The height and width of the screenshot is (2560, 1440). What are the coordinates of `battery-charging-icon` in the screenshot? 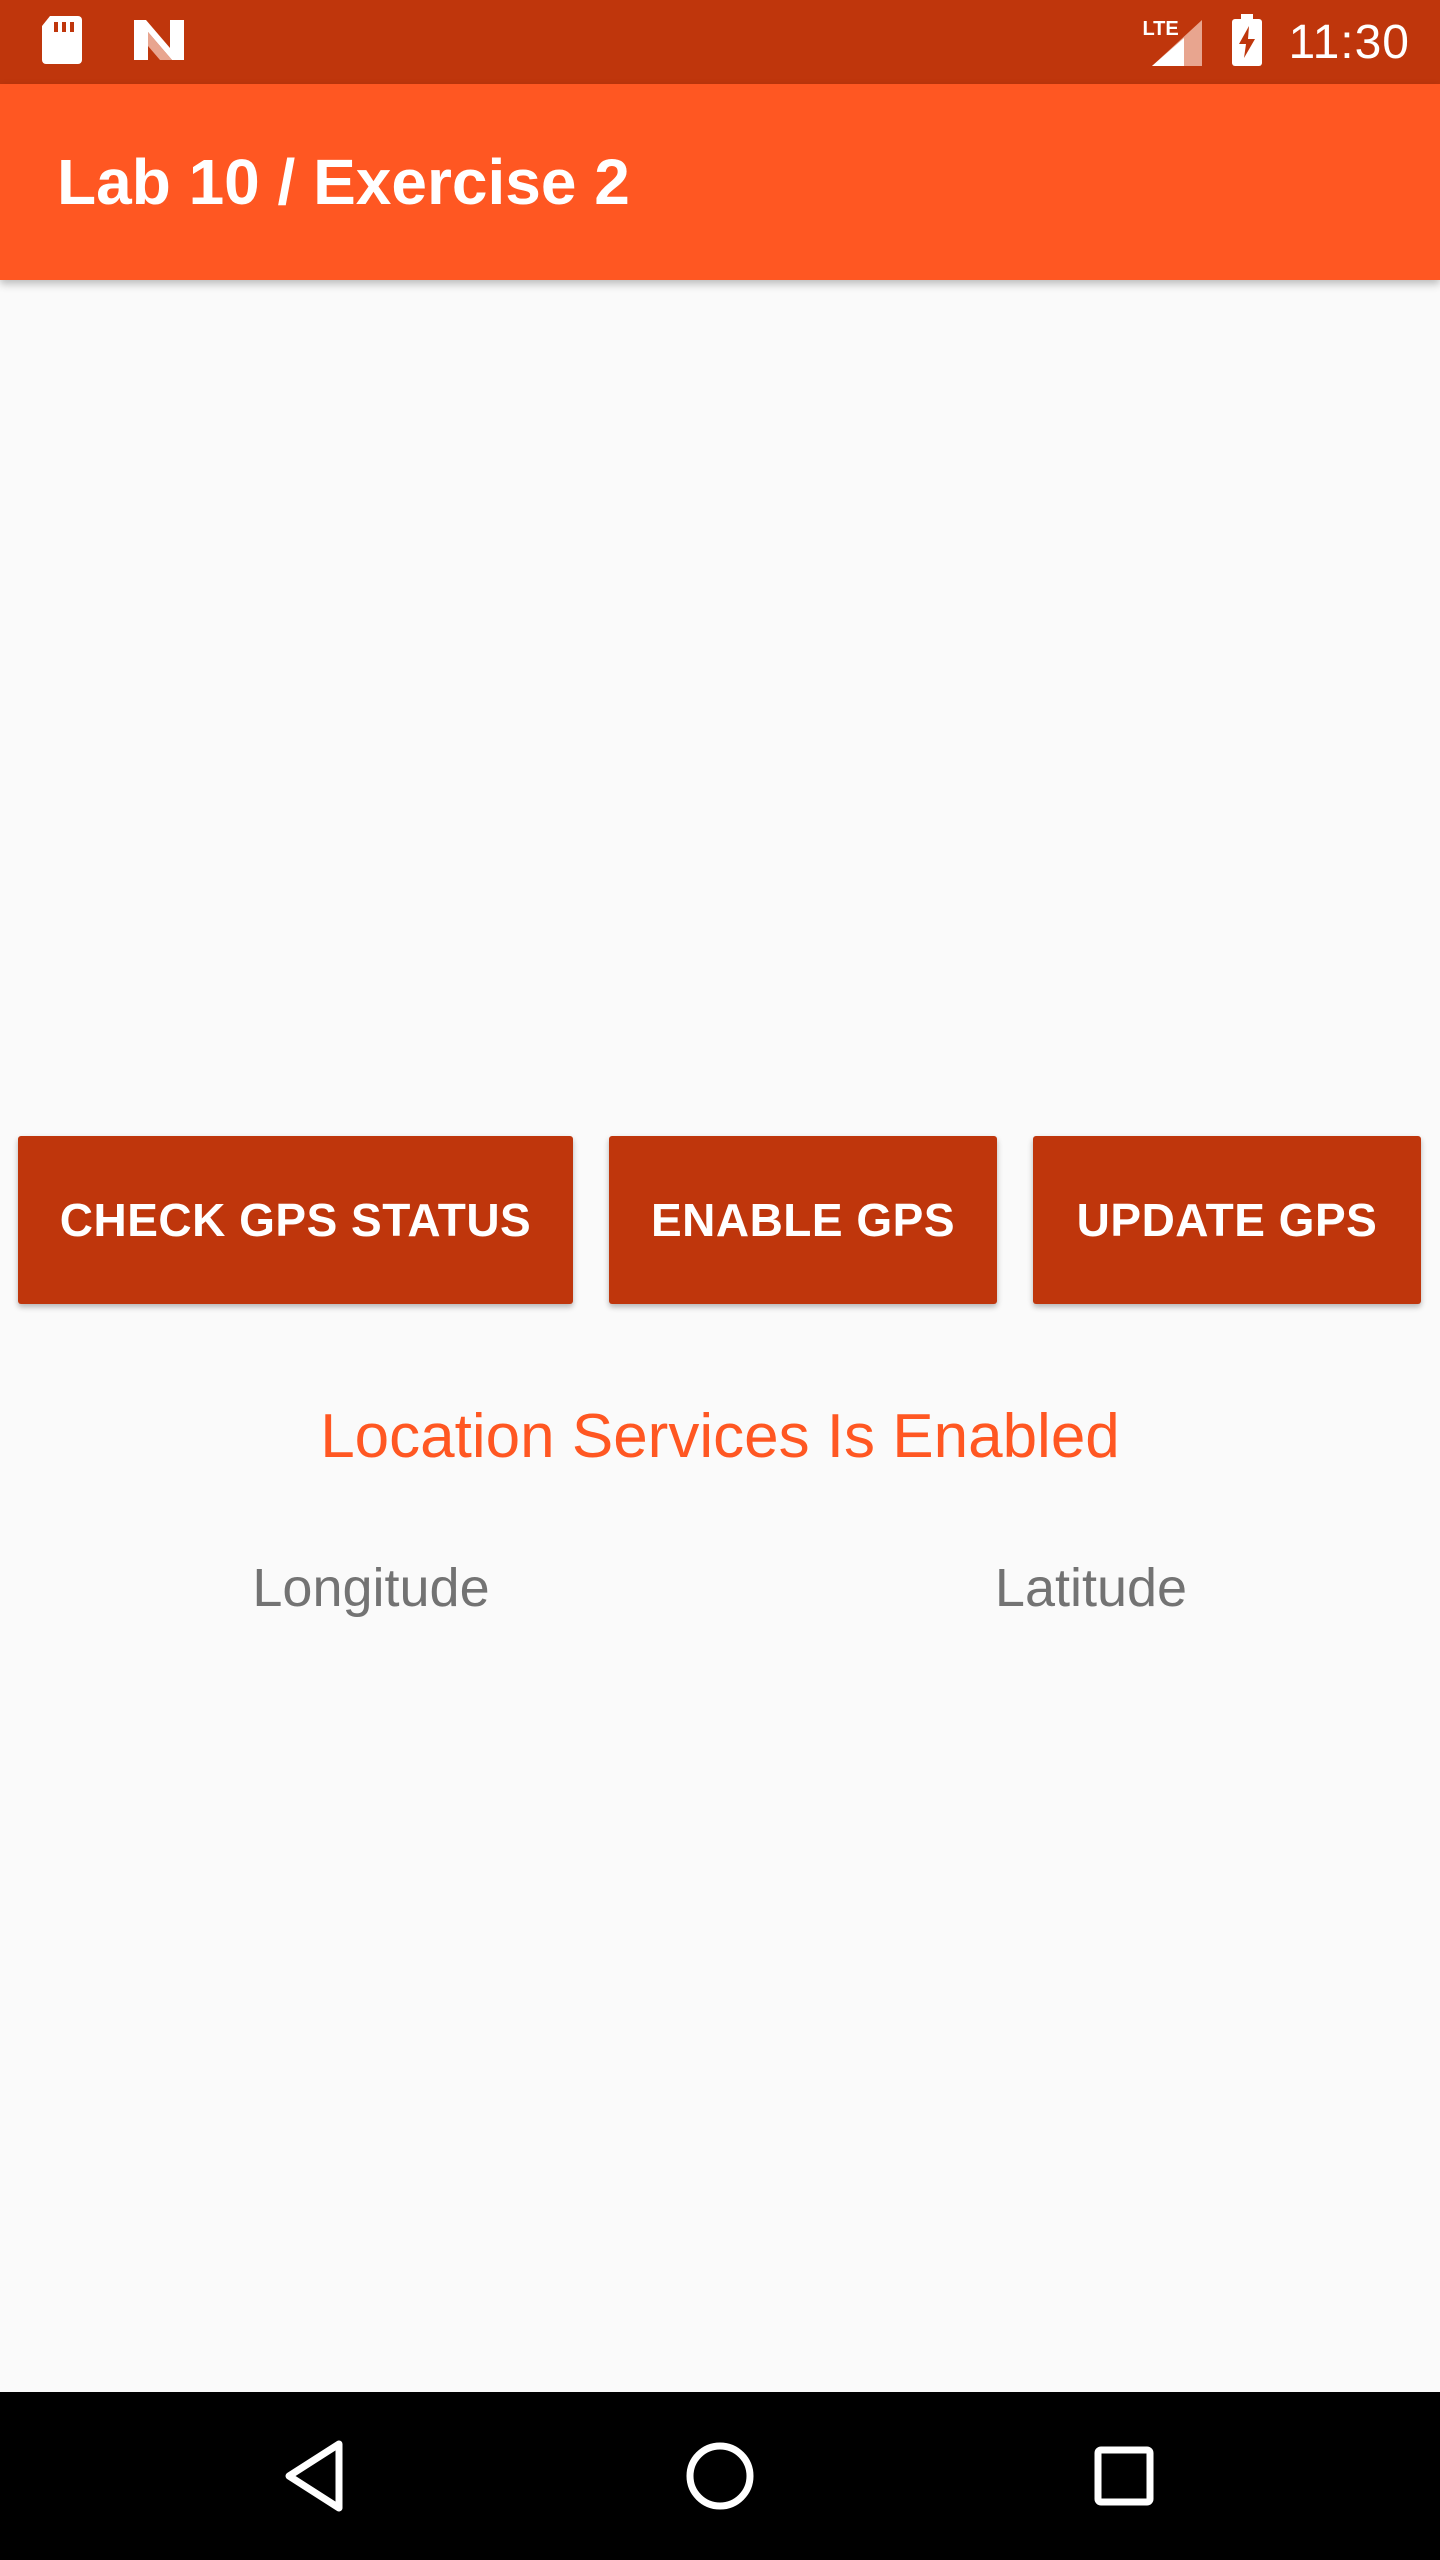 It's located at (1247, 42).